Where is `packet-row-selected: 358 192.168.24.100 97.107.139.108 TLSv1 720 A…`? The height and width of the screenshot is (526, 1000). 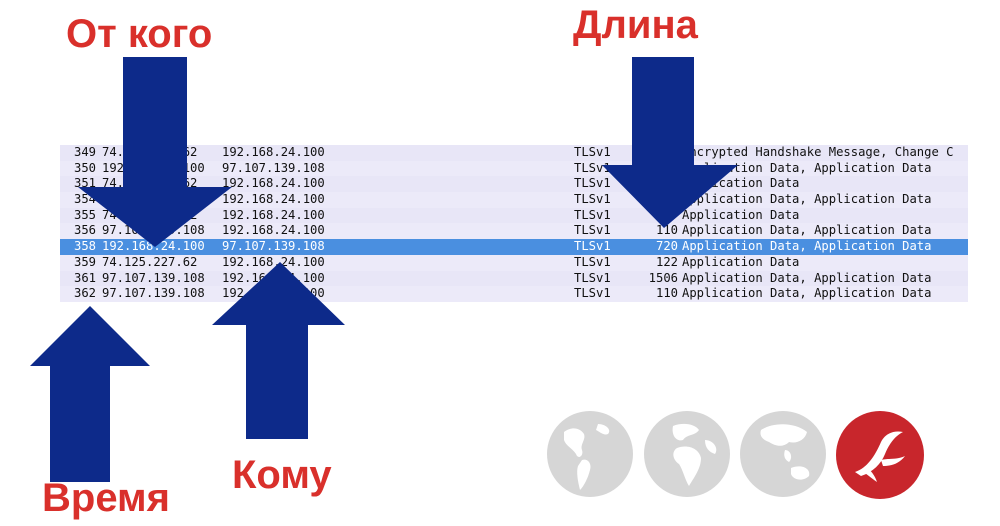 packet-row-selected: 358 192.168.24.100 97.107.139.108 TLSv1 720 A… is located at coordinates (514, 247).